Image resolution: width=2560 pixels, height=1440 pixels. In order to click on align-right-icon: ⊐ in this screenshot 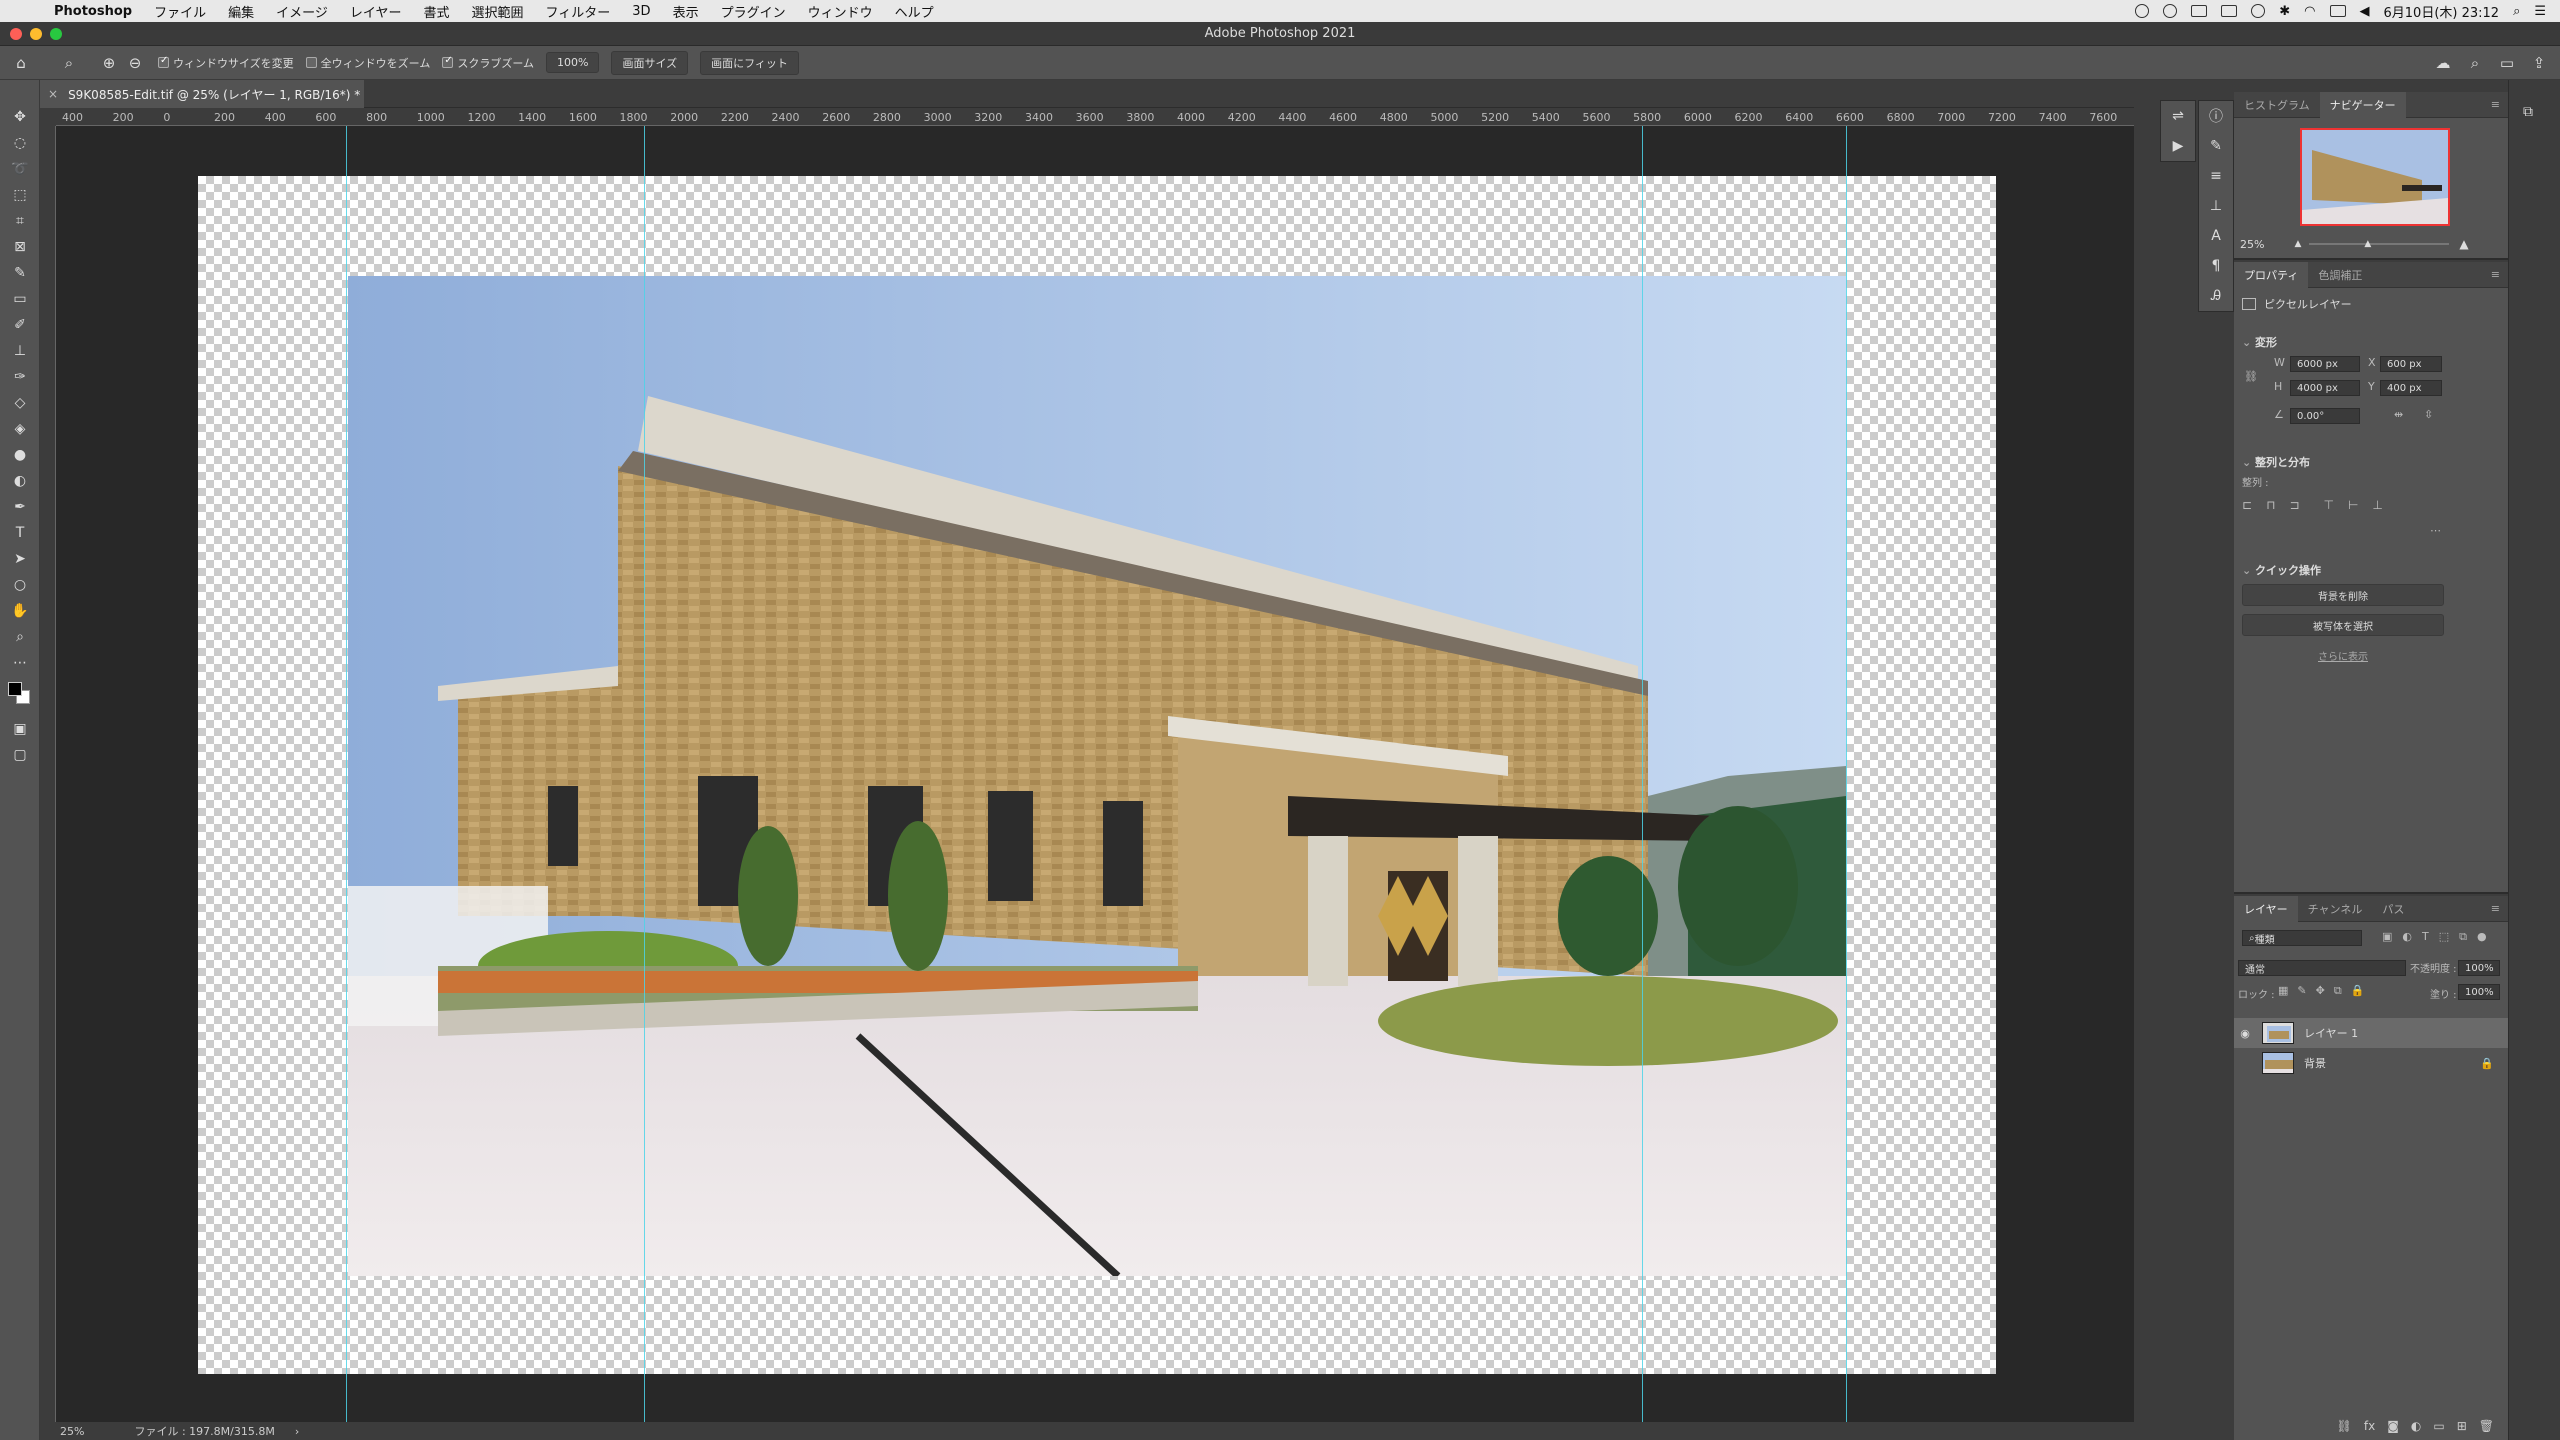, I will do `click(2294, 505)`.